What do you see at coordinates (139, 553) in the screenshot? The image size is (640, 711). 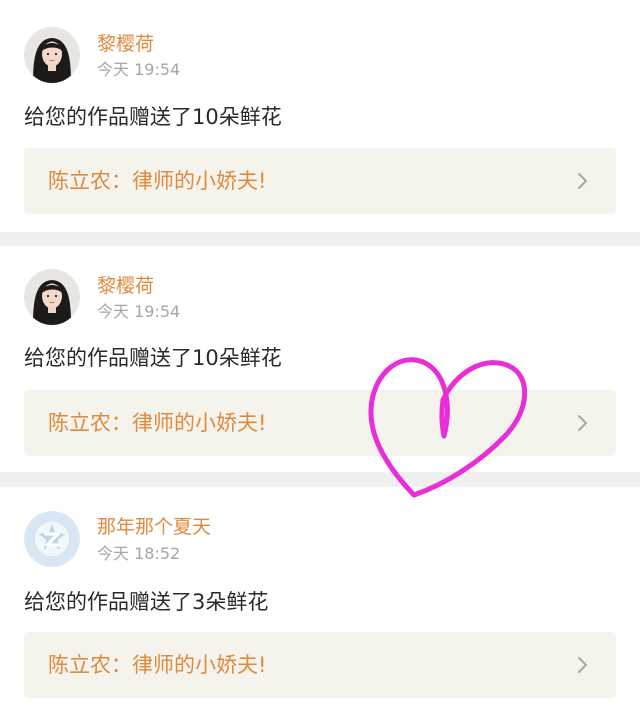 I see `timestamp: 今天 18:52` at bounding box center [139, 553].